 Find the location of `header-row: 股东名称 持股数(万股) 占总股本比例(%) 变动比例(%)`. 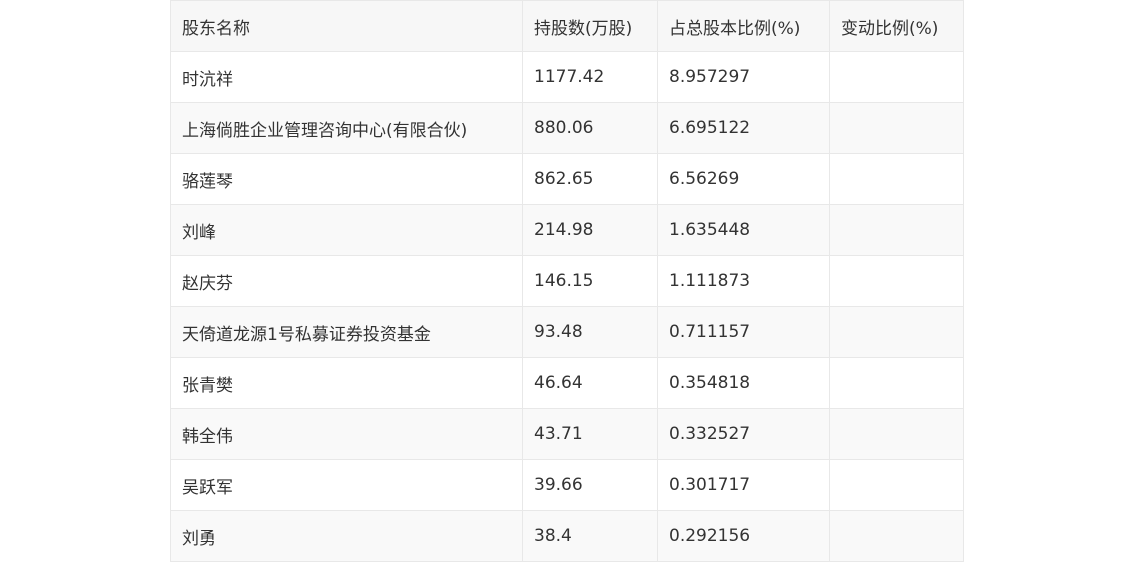

header-row: 股东名称 持股数(万股) 占总股本比例(%) 变动比例(%) is located at coordinates (567, 26).